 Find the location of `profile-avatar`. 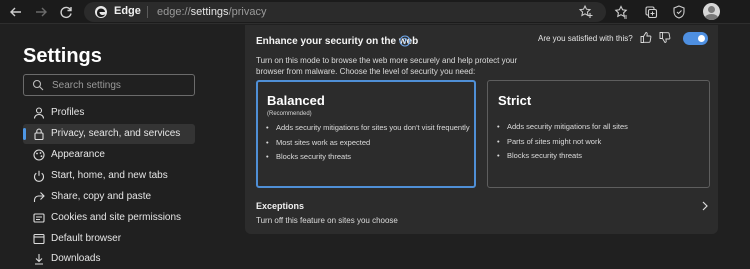

profile-avatar is located at coordinates (711, 11).